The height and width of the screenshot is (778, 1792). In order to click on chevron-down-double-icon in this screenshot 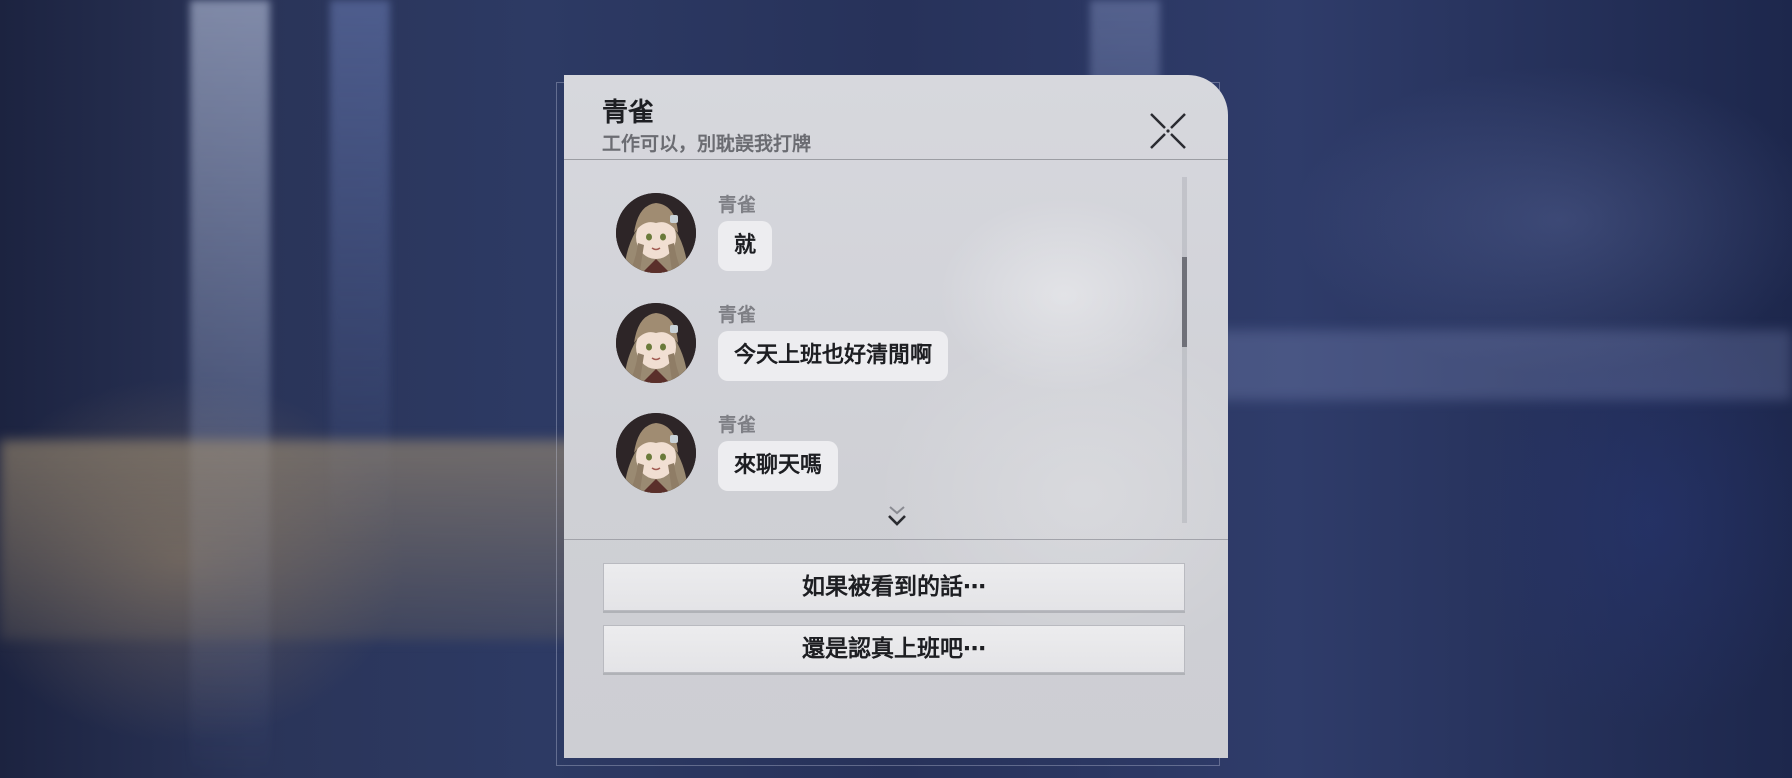, I will do `click(897, 516)`.